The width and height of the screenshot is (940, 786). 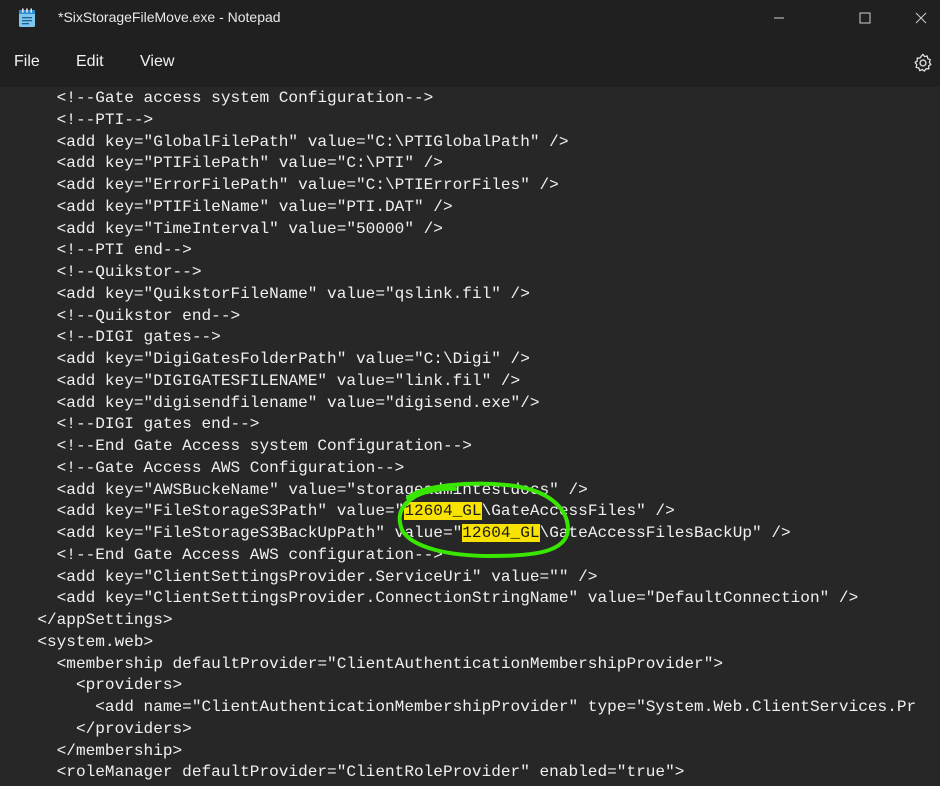 What do you see at coordinates (470, 20) in the screenshot?
I see `title-bar: *SixStorageFileMove.exe - Notepad` at bounding box center [470, 20].